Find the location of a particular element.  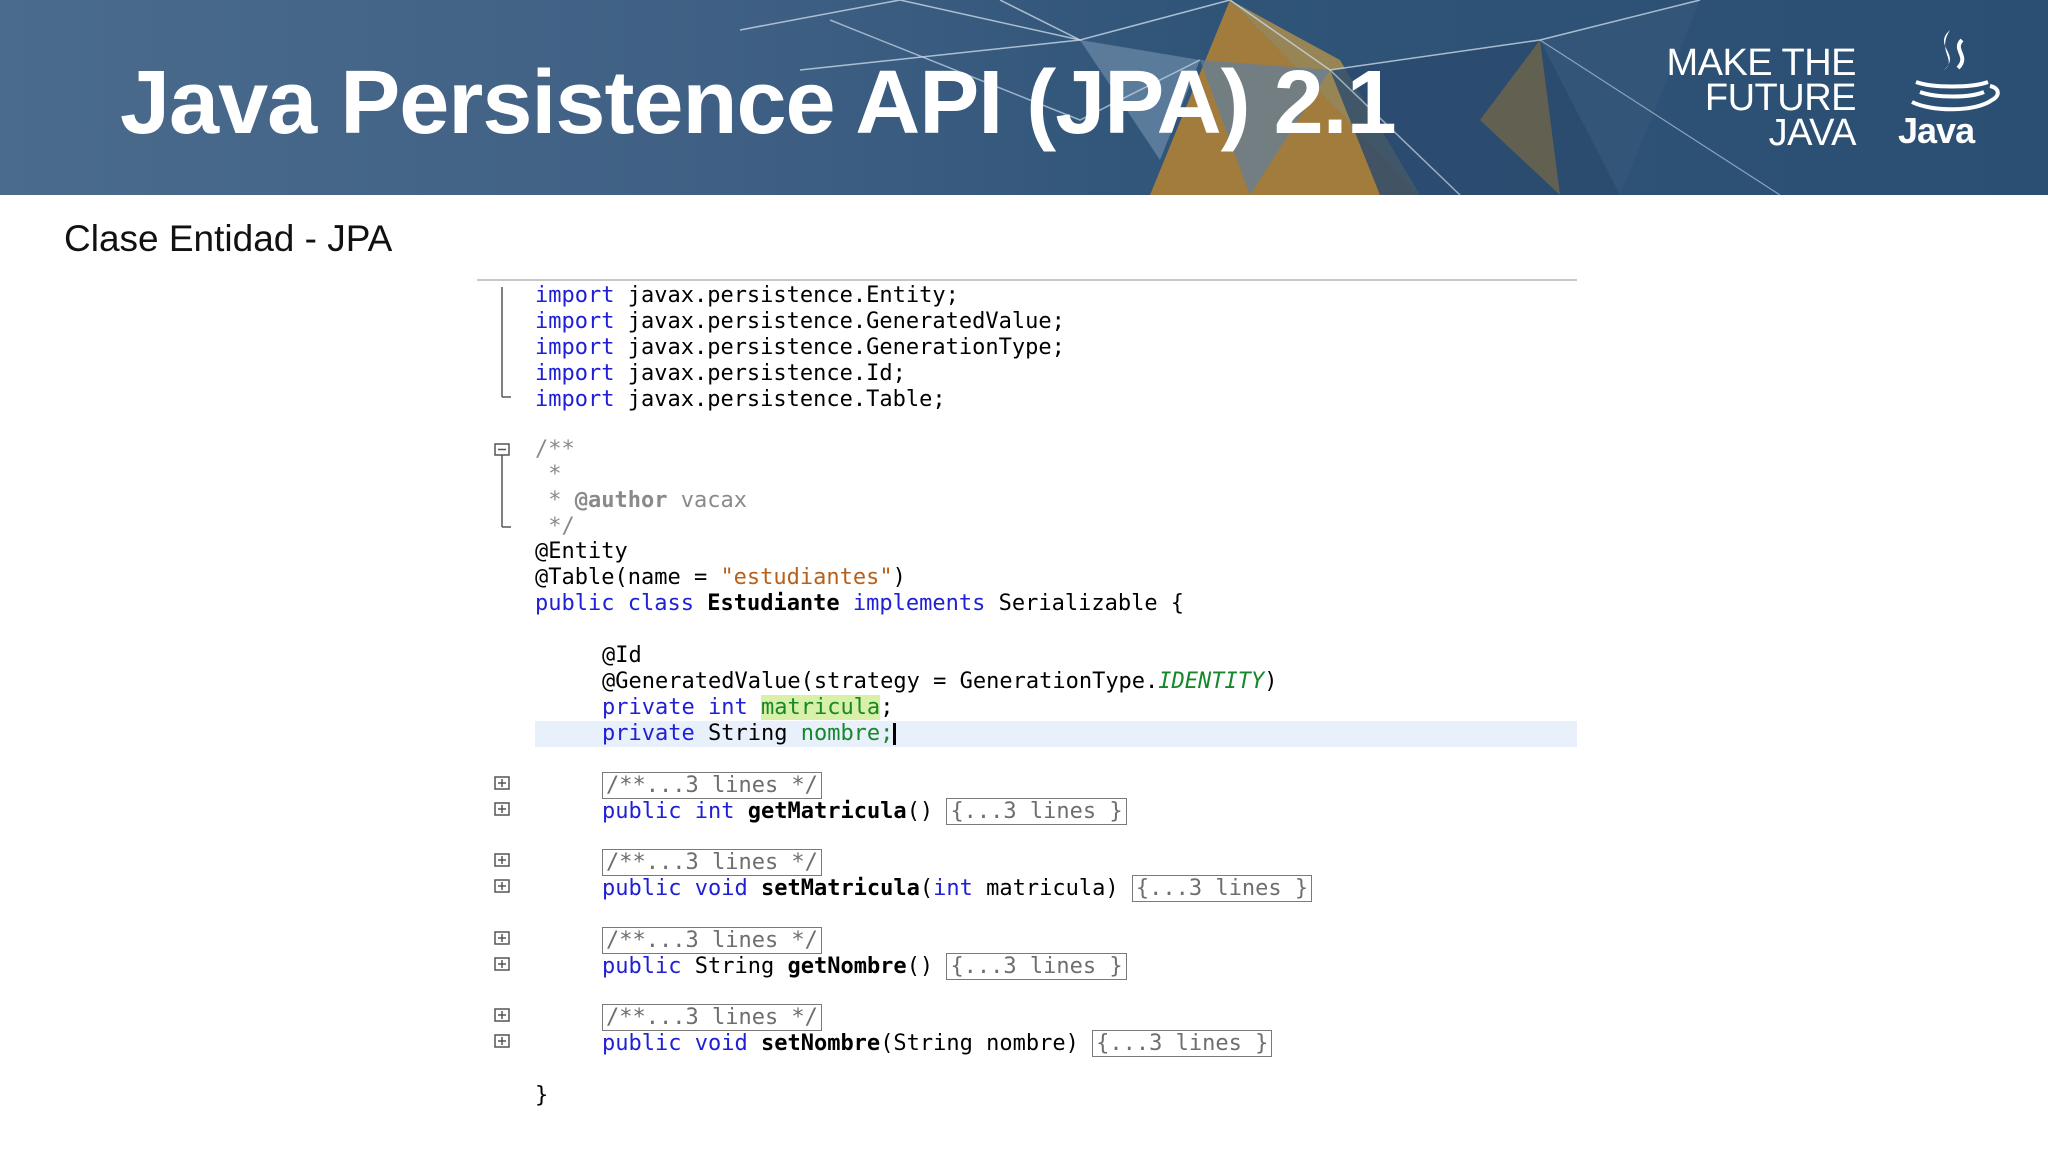

field-matricula: private int matricula; is located at coordinates (748, 707).